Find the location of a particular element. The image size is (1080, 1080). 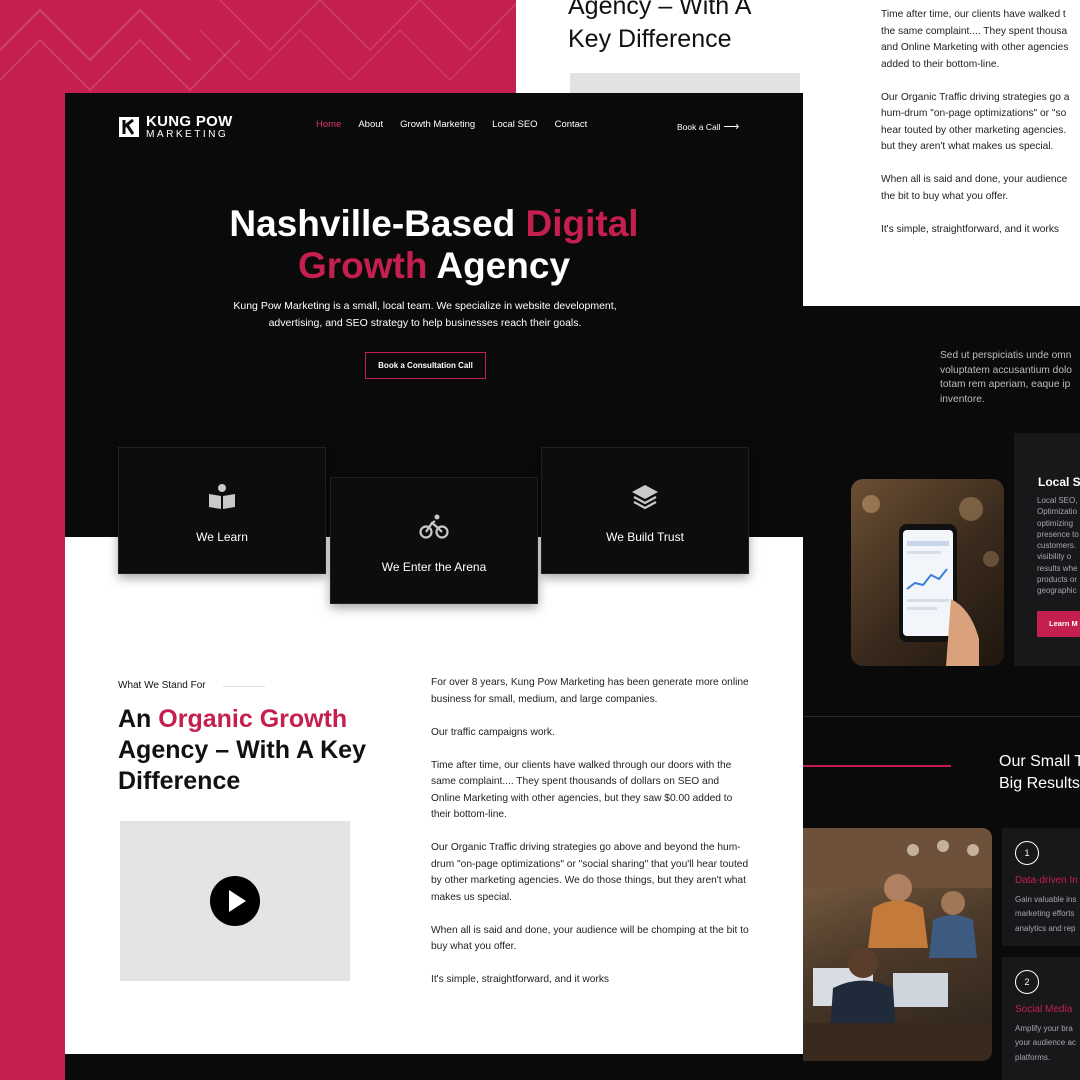

book-a-call-link: Book a Call ⟶ is located at coordinates (708, 126).